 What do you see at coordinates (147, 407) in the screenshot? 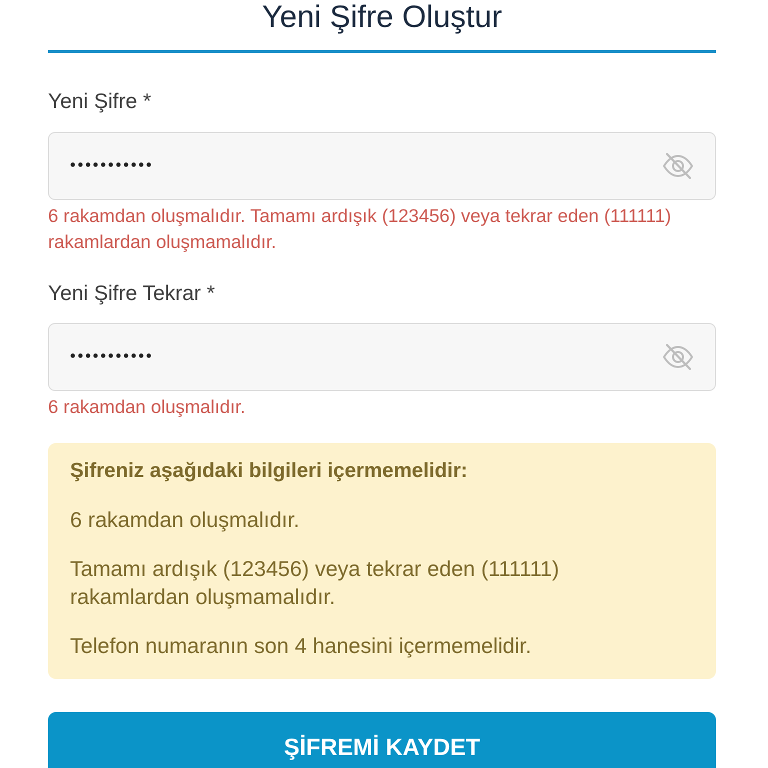
I see `error-message: 6 rakamdan oluşmalıdır.` at bounding box center [147, 407].